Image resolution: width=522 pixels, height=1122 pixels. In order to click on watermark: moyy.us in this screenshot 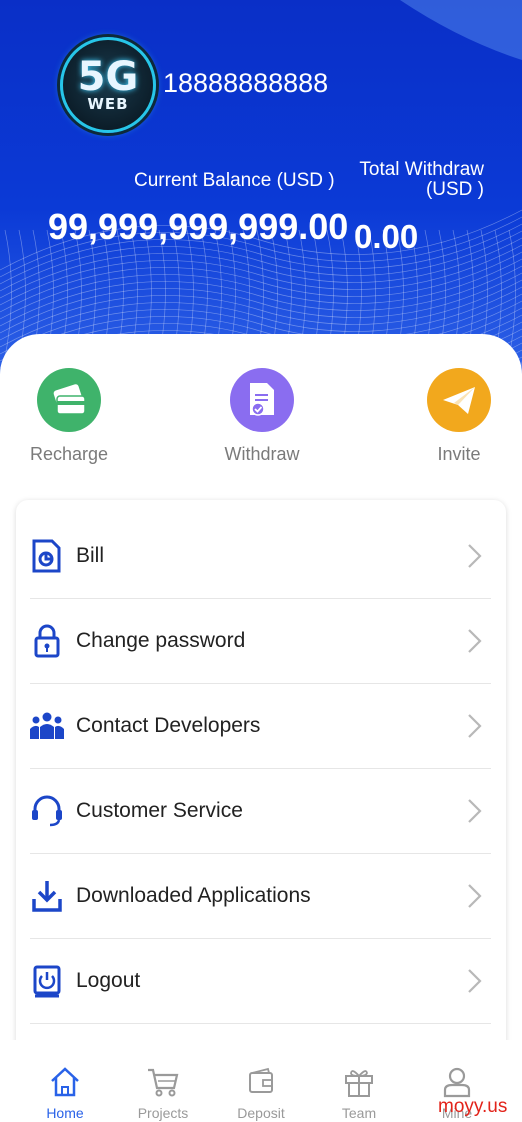, I will do `click(473, 1106)`.